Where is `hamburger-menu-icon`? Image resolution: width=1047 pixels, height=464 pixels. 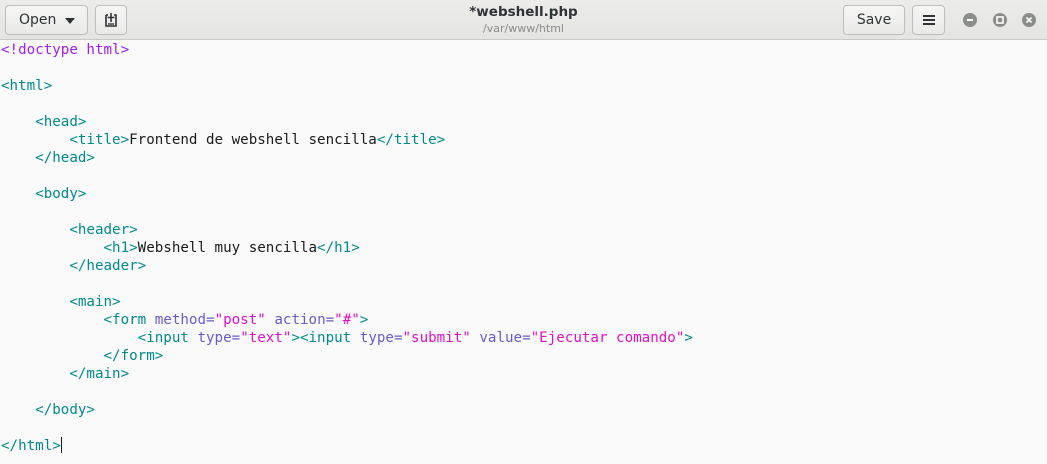
hamburger-menu-icon is located at coordinates (928, 20).